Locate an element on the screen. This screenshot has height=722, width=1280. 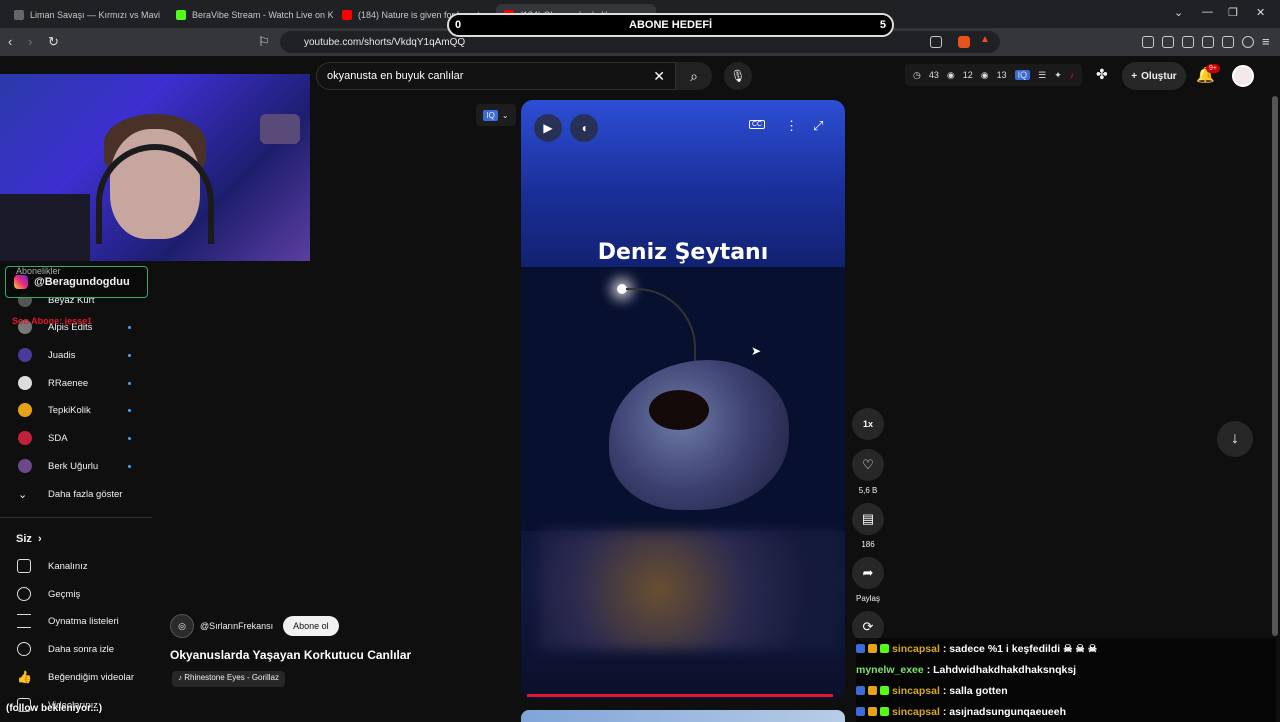
sidebar-item-liked-videos: 👍 Beğendiğim videolar is located at coordinates (75, 677).